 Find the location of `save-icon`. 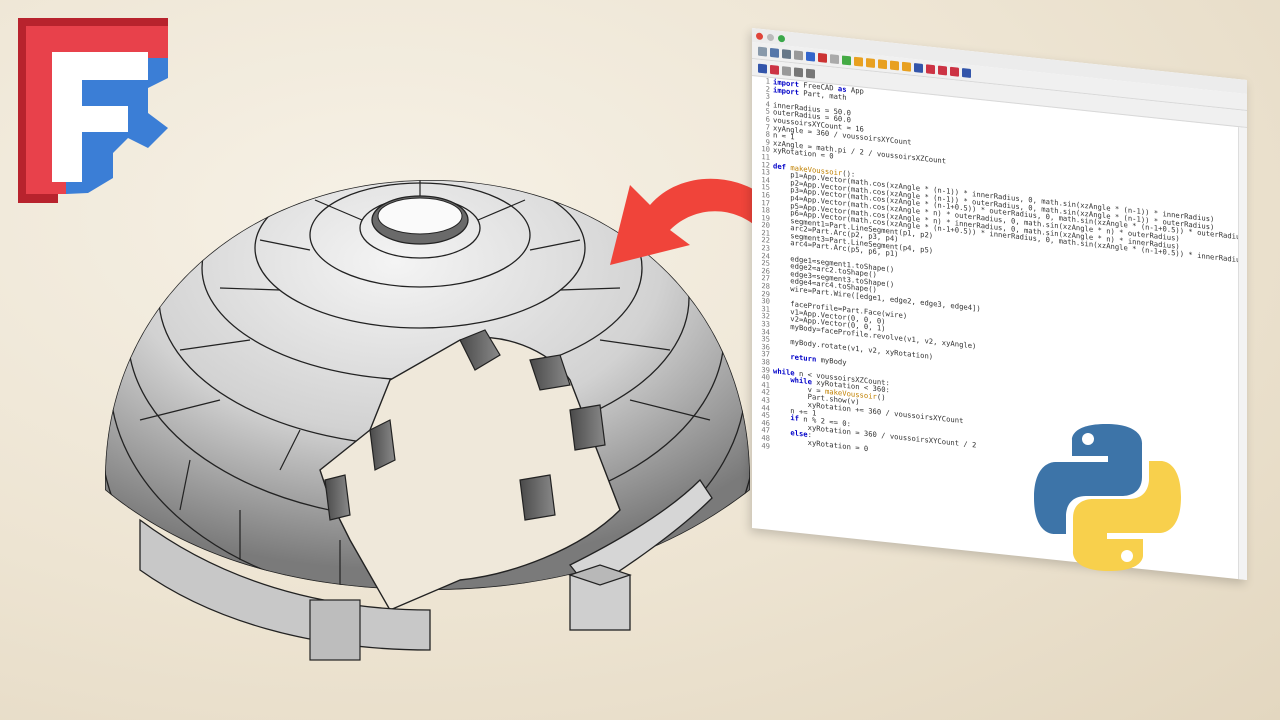

save-icon is located at coordinates (786, 53).